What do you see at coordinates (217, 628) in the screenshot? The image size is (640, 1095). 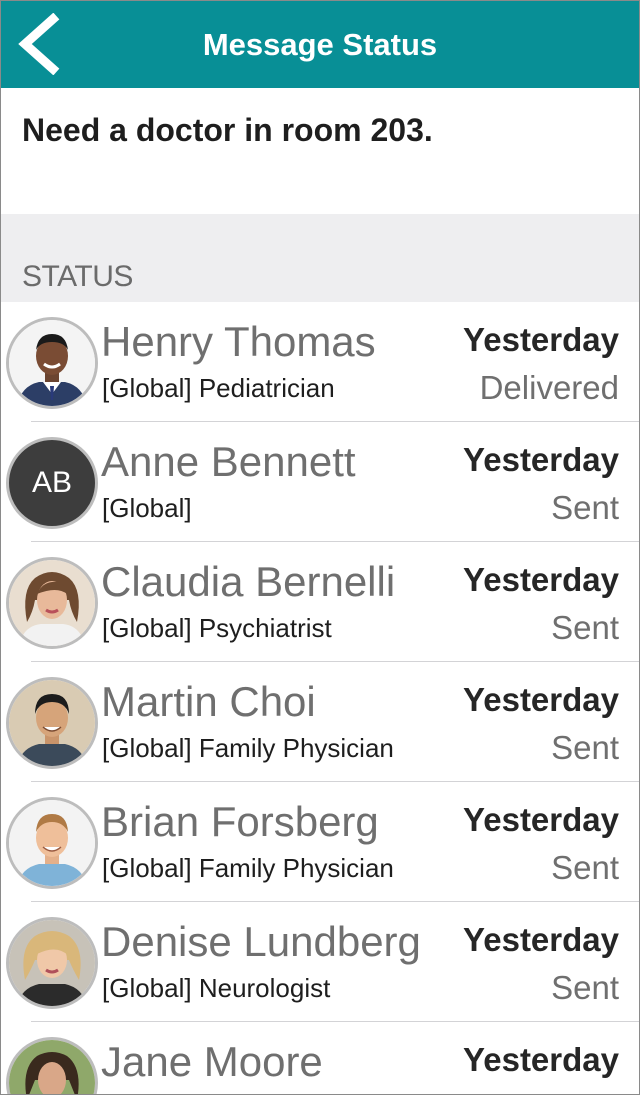 I see `recipient-role: [Global] Psychiatrist` at bounding box center [217, 628].